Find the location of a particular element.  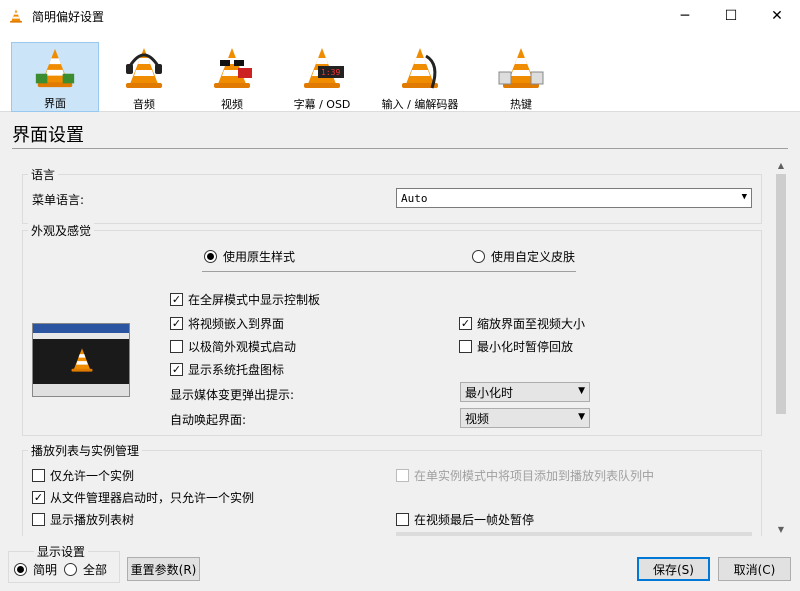

vlc-cone-cable-icon is located at coordinates (420, 68).